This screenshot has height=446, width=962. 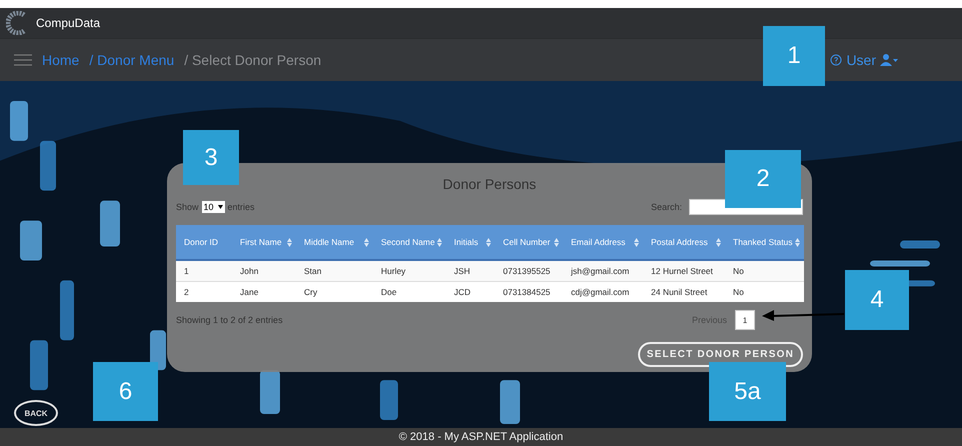 I want to click on callout-label: 6, so click(x=125, y=391).